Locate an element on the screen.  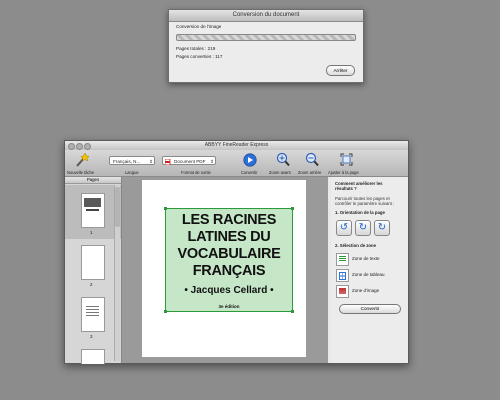
total-pages: Pages totales : 219 is located at coordinates (196, 48).